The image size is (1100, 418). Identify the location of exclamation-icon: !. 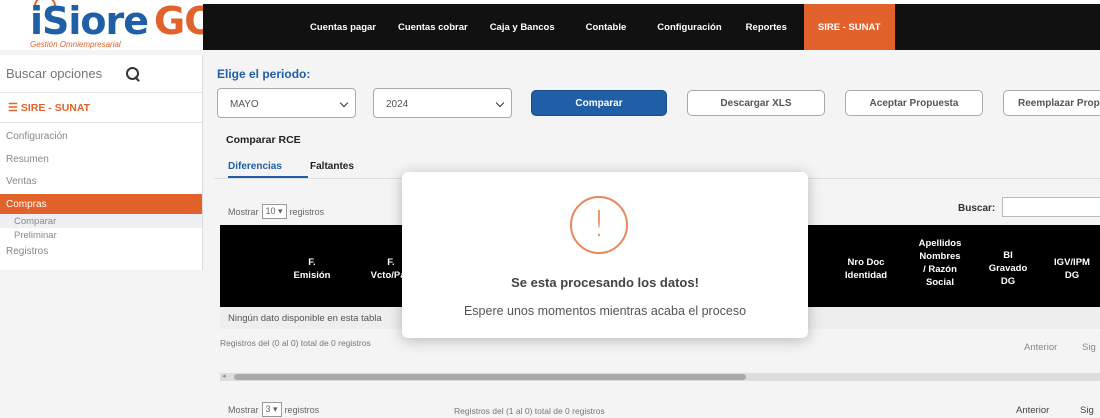
(599, 225).